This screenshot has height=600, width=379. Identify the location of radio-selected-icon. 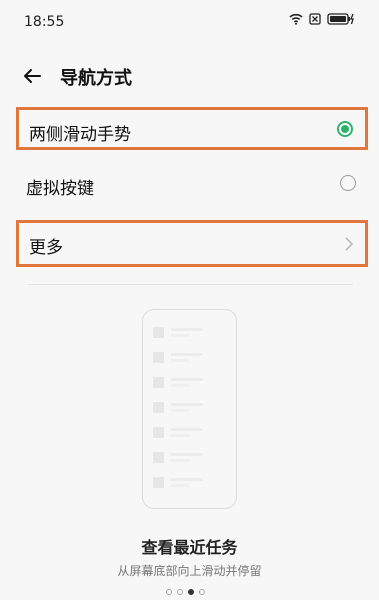
(345, 129).